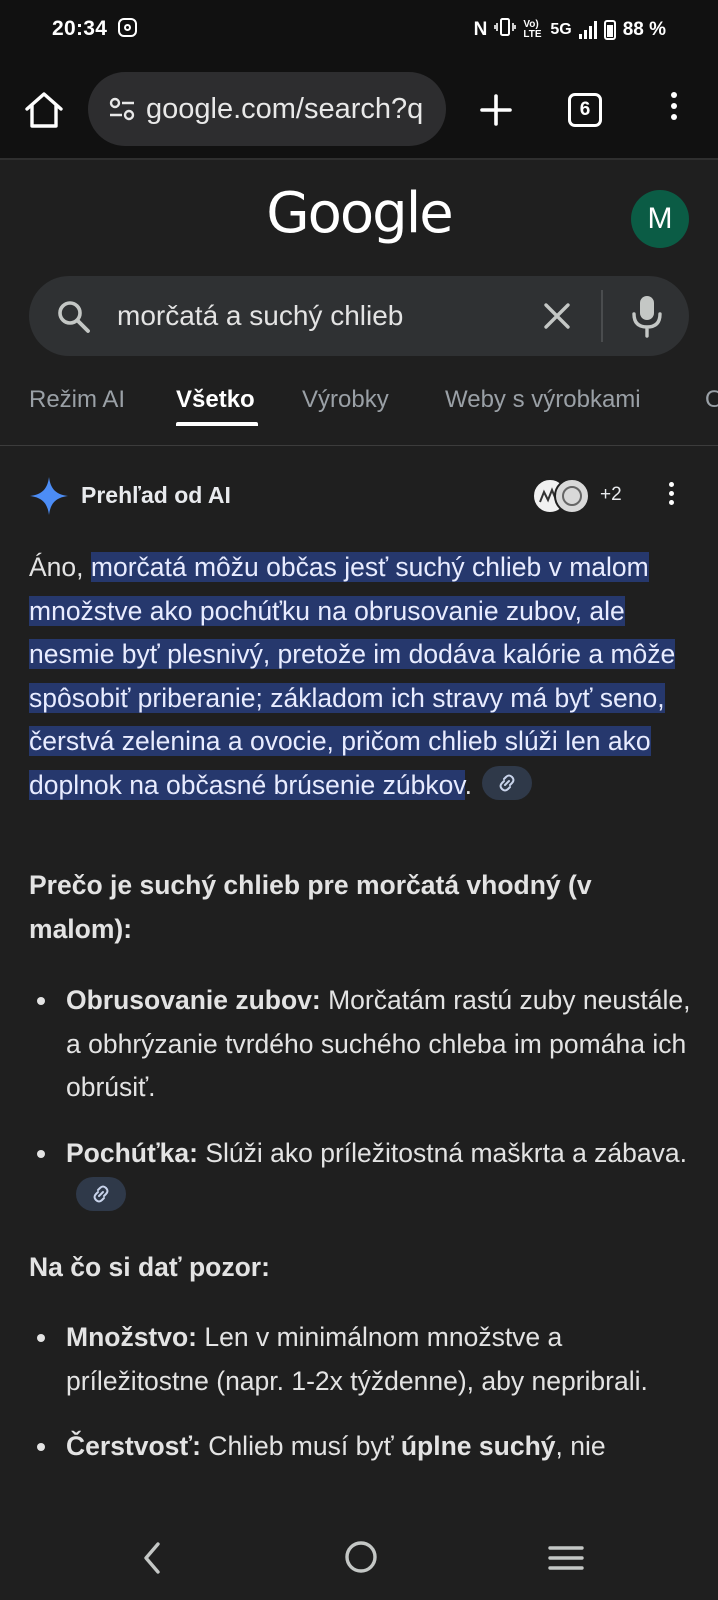 The width and height of the screenshot is (718, 1600). What do you see at coordinates (587, 30) in the screenshot?
I see `signal-icon` at bounding box center [587, 30].